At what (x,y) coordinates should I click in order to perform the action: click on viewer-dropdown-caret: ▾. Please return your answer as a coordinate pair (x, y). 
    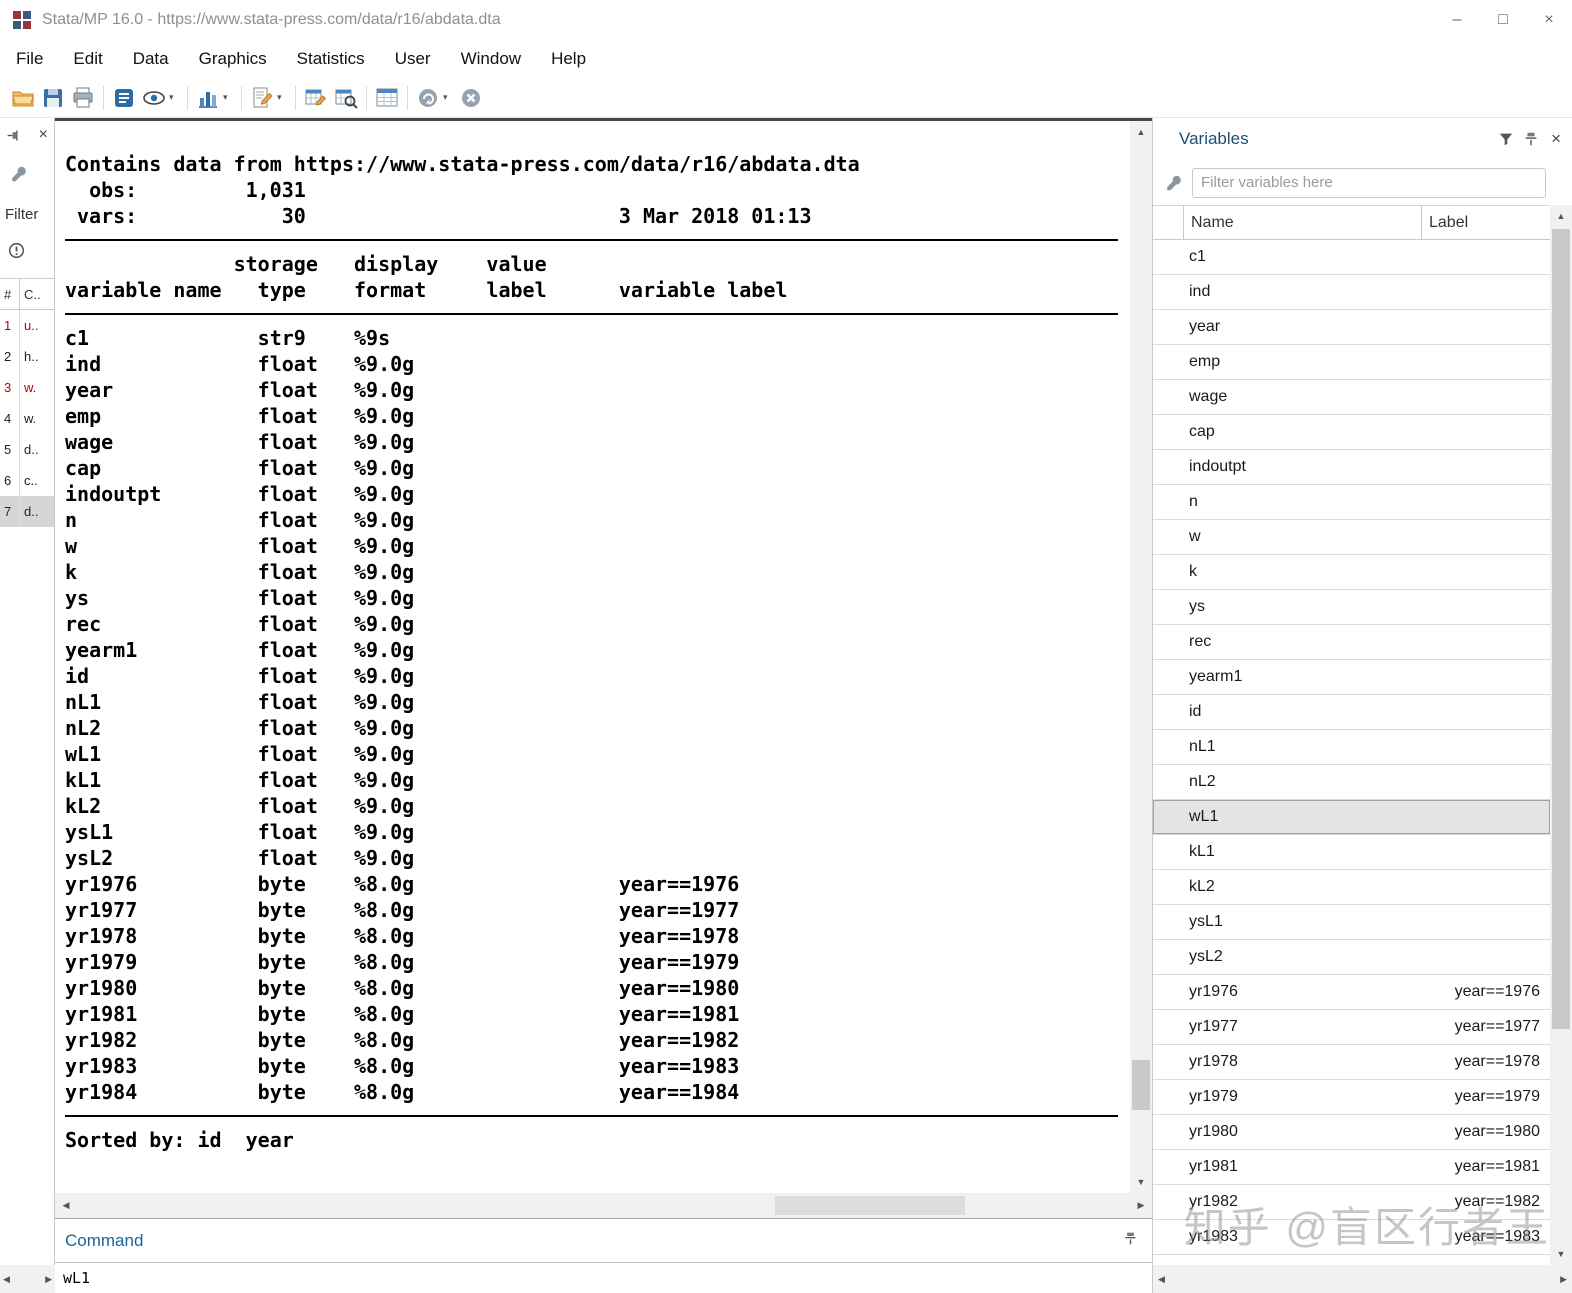
    Looking at the image, I should click on (175, 97).